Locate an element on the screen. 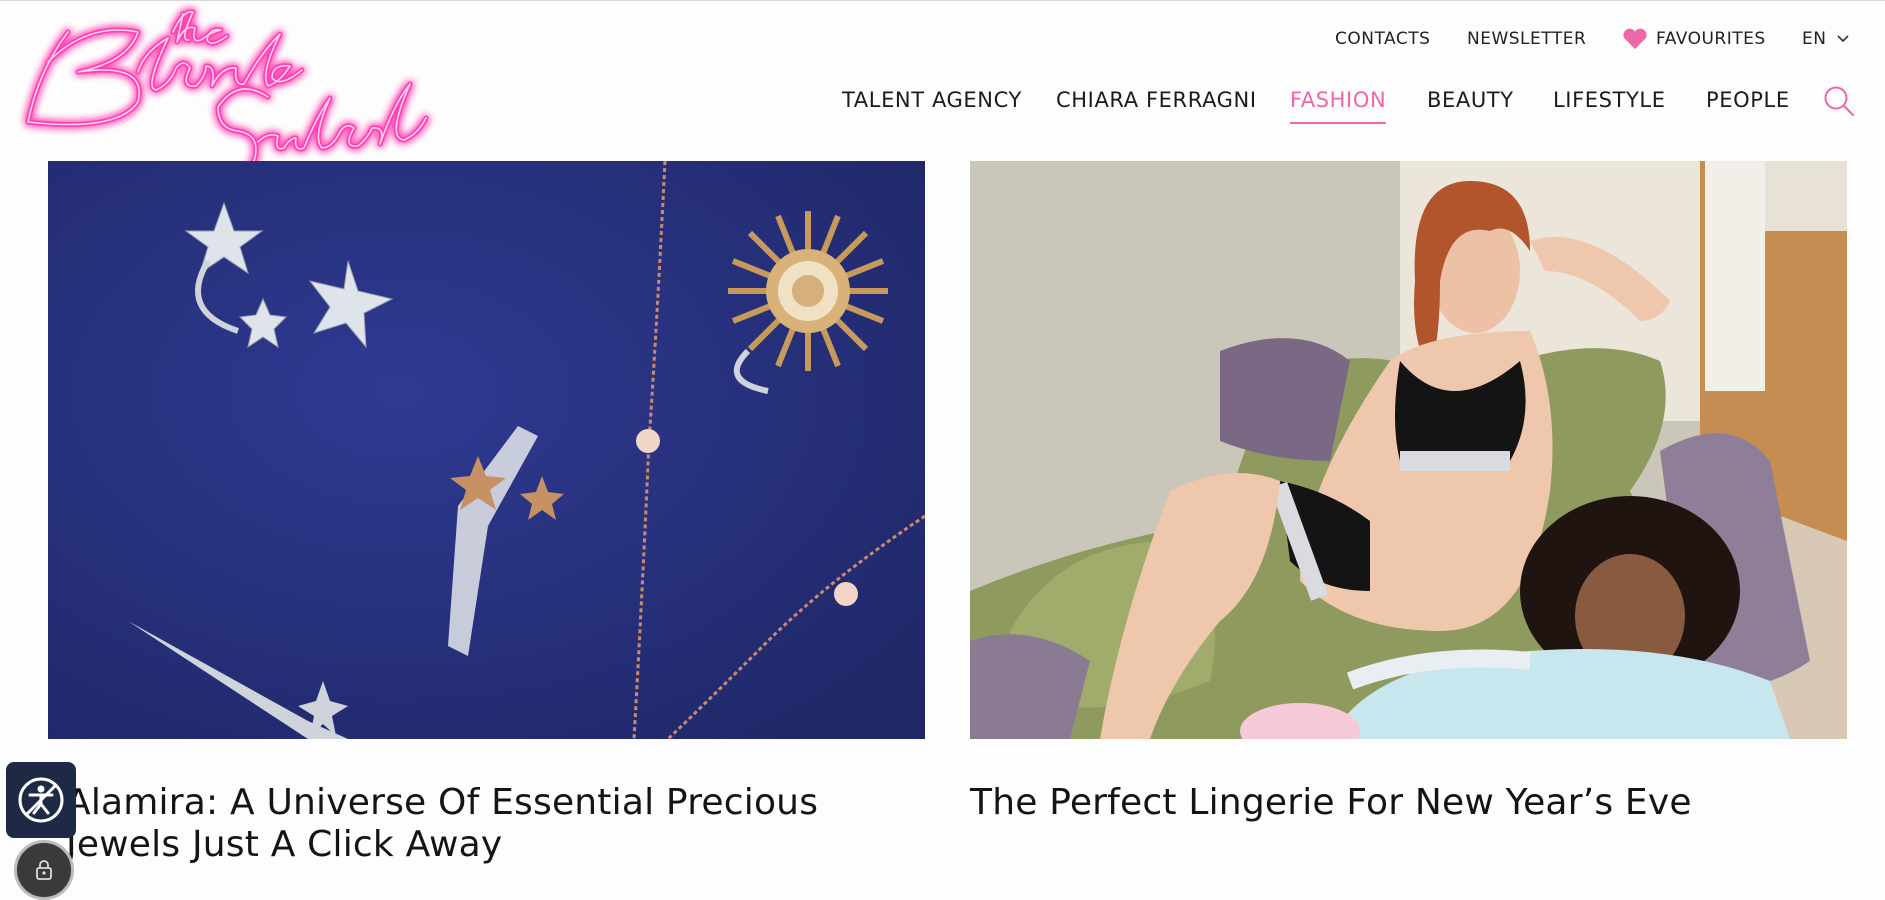 This screenshot has height=900, width=1885. nav-beauty: BEAUTY is located at coordinates (1470, 100).